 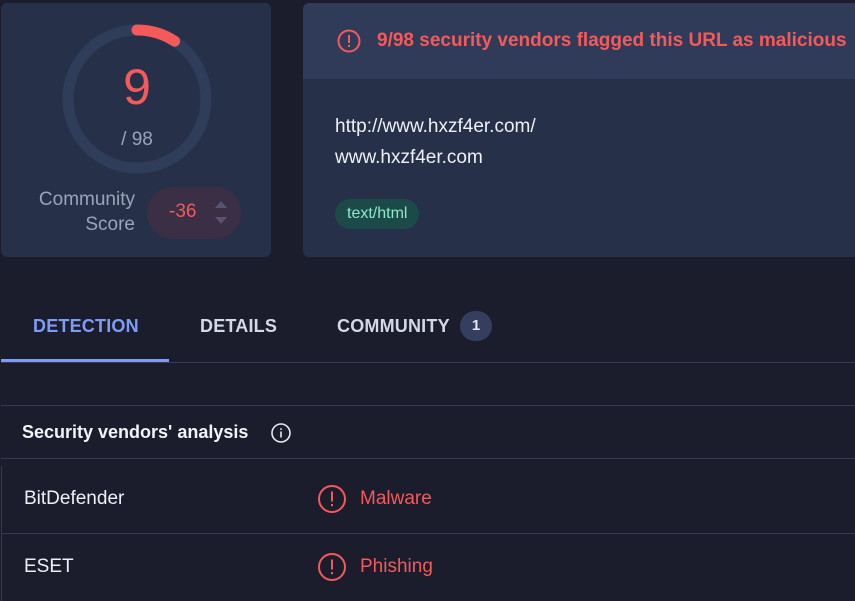 I want to click on url-domain: www.hxzf4er.com, so click(x=409, y=158).